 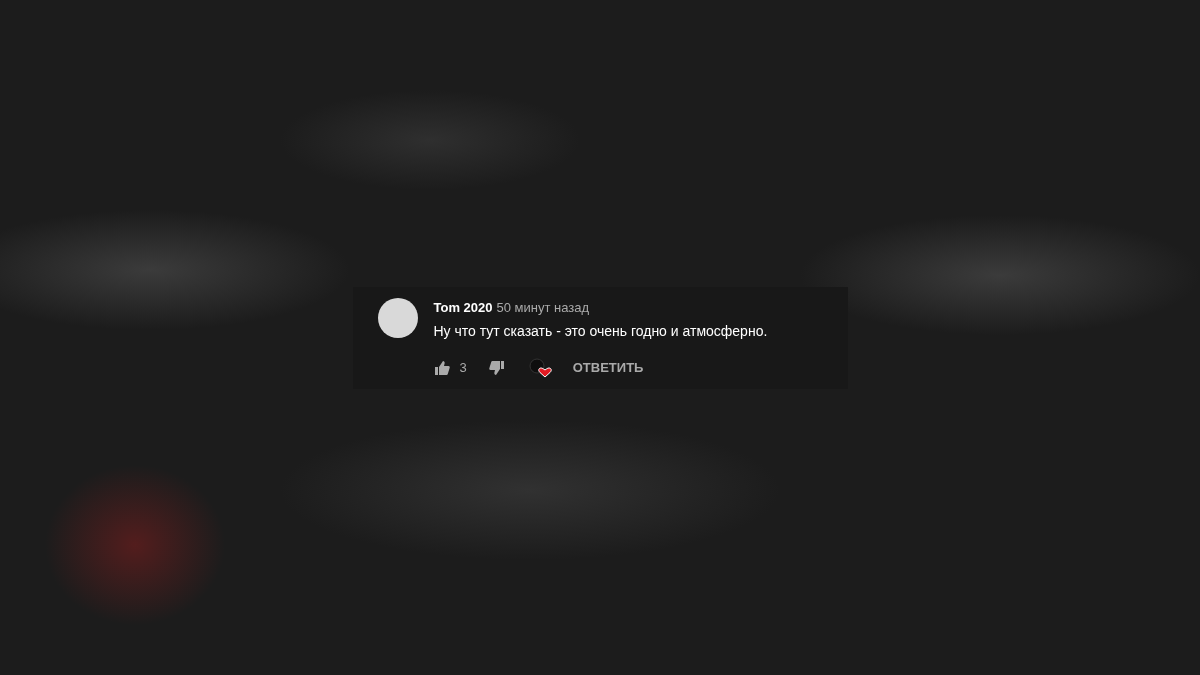 What do you see at coordinates (463, 307) in the screenshot?
I see `author-name: Tom 2020` at bounding box center [463, 307].